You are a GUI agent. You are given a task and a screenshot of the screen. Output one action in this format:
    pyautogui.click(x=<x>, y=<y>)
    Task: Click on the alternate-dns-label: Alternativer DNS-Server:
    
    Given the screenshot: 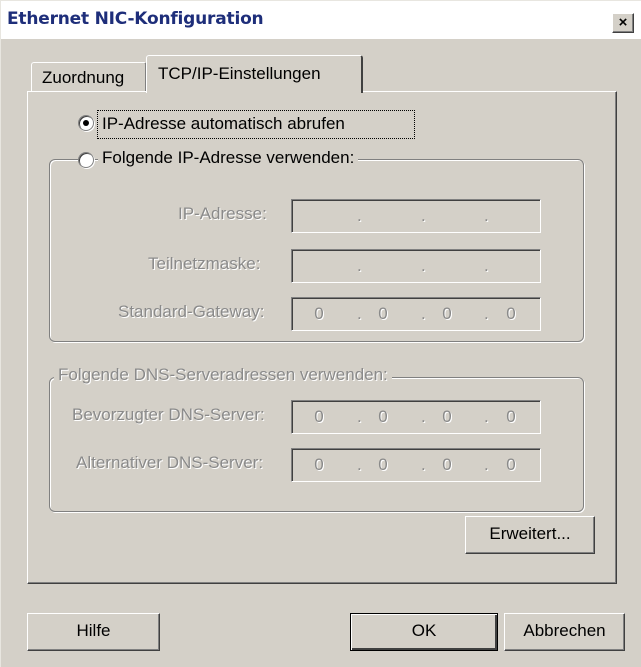 What is the action you would take?
    pyautogui.click(x=170, y=462)
    